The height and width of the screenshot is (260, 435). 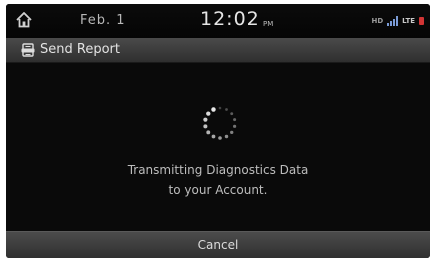 I want to click on status-indicators: HD LTE, so click(x=397, y=21).